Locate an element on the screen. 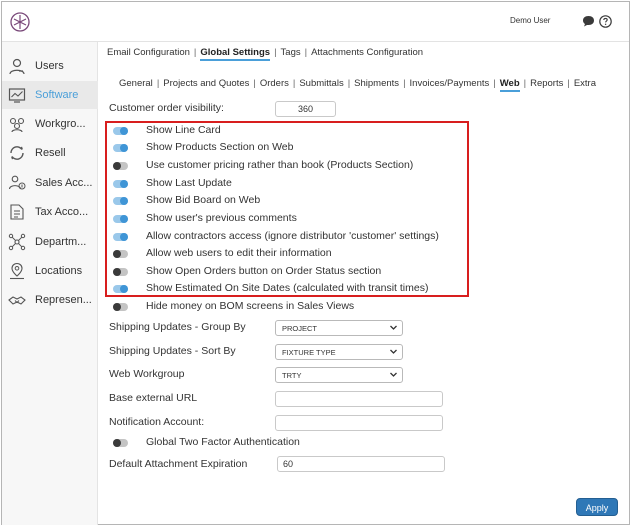 This screenshot has height=526, width=631. sales-account-icon is located at coordinates (17, 182).